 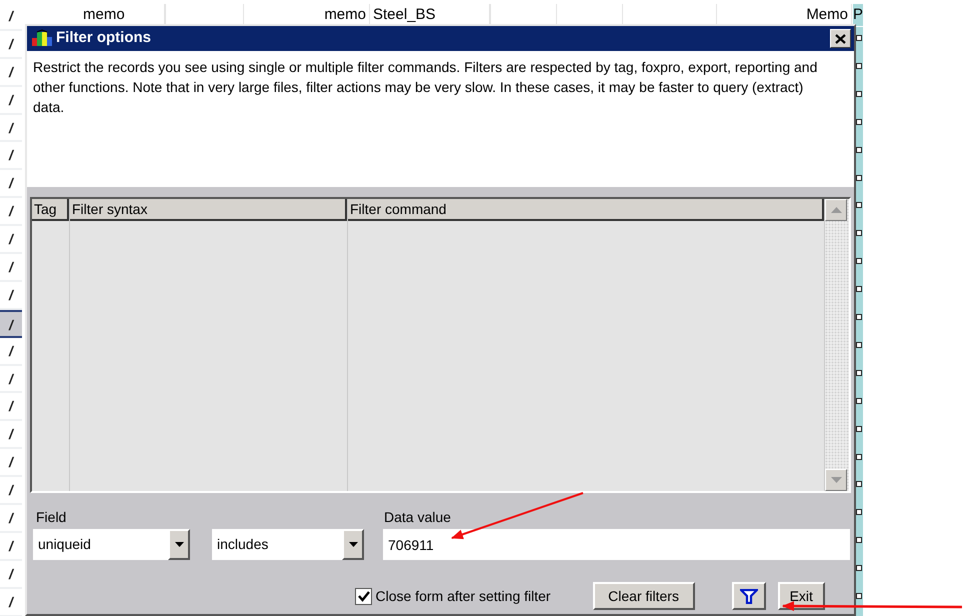 I want to click on description-text: Restrict the records you see using single or multiple filter commands. Filters are respected by tag, foxpro, export, reporting and other functions. Note that in very large files, filter actions may be very slow. In these cases, it may be faster to query (extract) data., so click(x=425, y=87).